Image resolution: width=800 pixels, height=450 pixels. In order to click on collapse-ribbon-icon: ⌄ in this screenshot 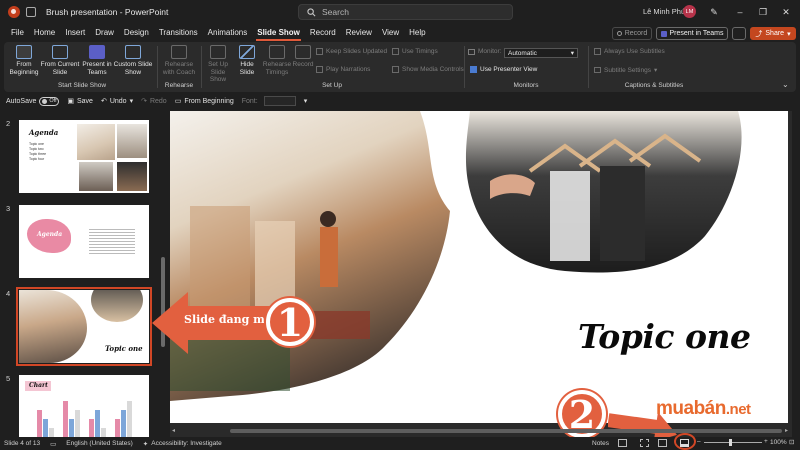, I will do `click(785, 84)`.